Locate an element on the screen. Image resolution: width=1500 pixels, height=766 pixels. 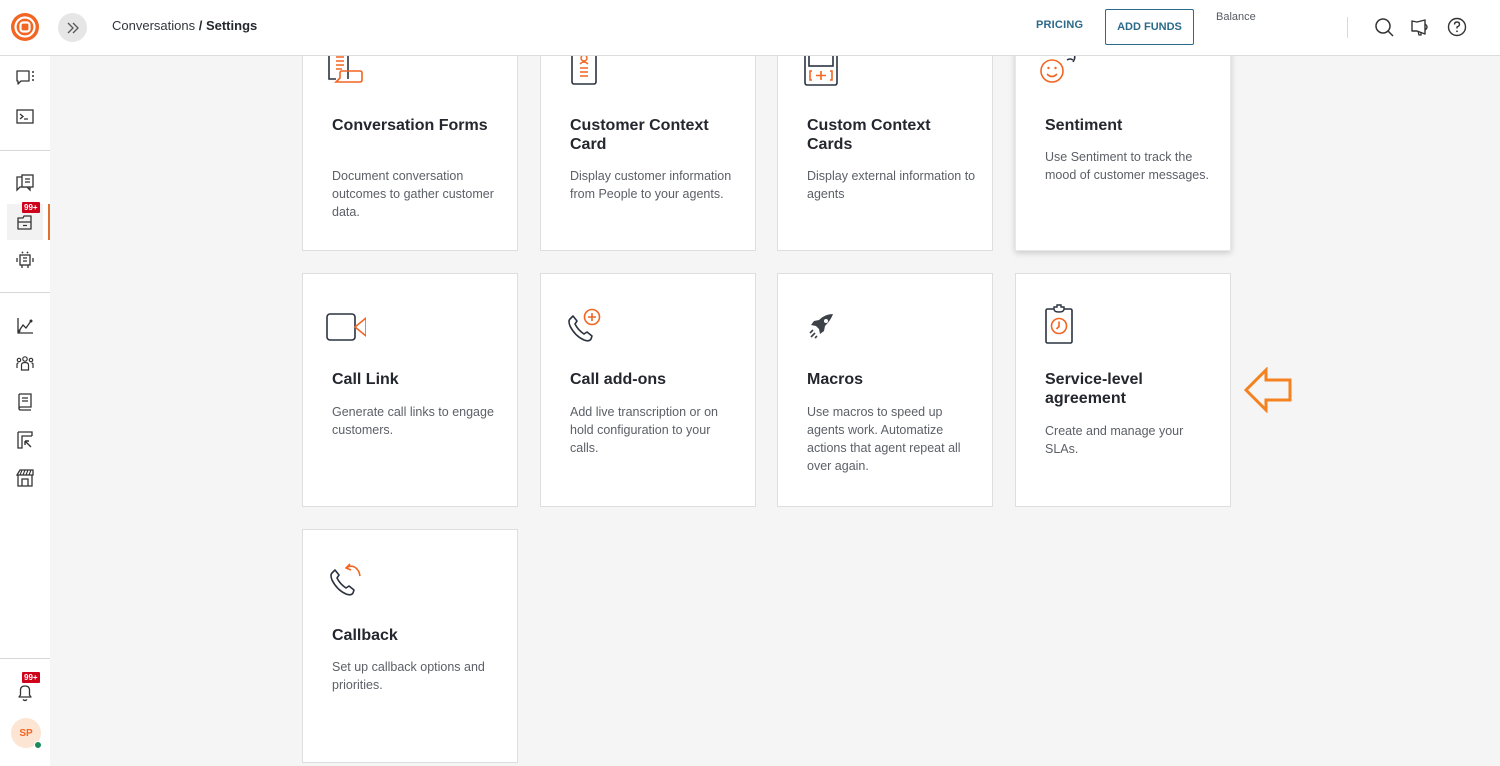
add-funds-button: ADD FUNDS is located at coordinates (1149, 27).